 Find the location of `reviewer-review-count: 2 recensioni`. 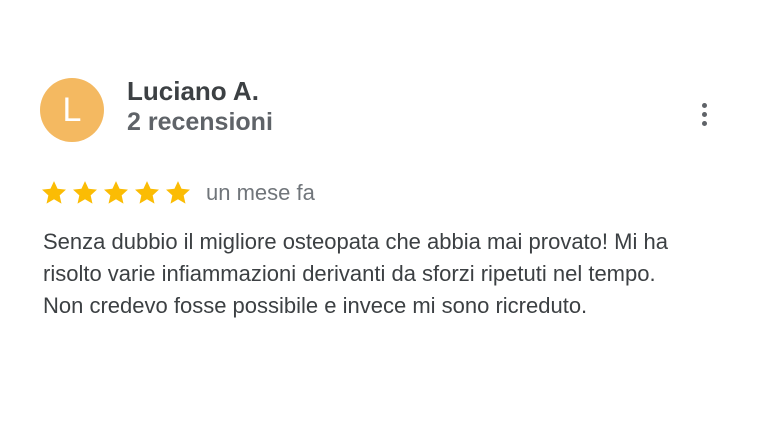

reviewer-review-count: 2 recensioni is located at coordinates (200, 122).